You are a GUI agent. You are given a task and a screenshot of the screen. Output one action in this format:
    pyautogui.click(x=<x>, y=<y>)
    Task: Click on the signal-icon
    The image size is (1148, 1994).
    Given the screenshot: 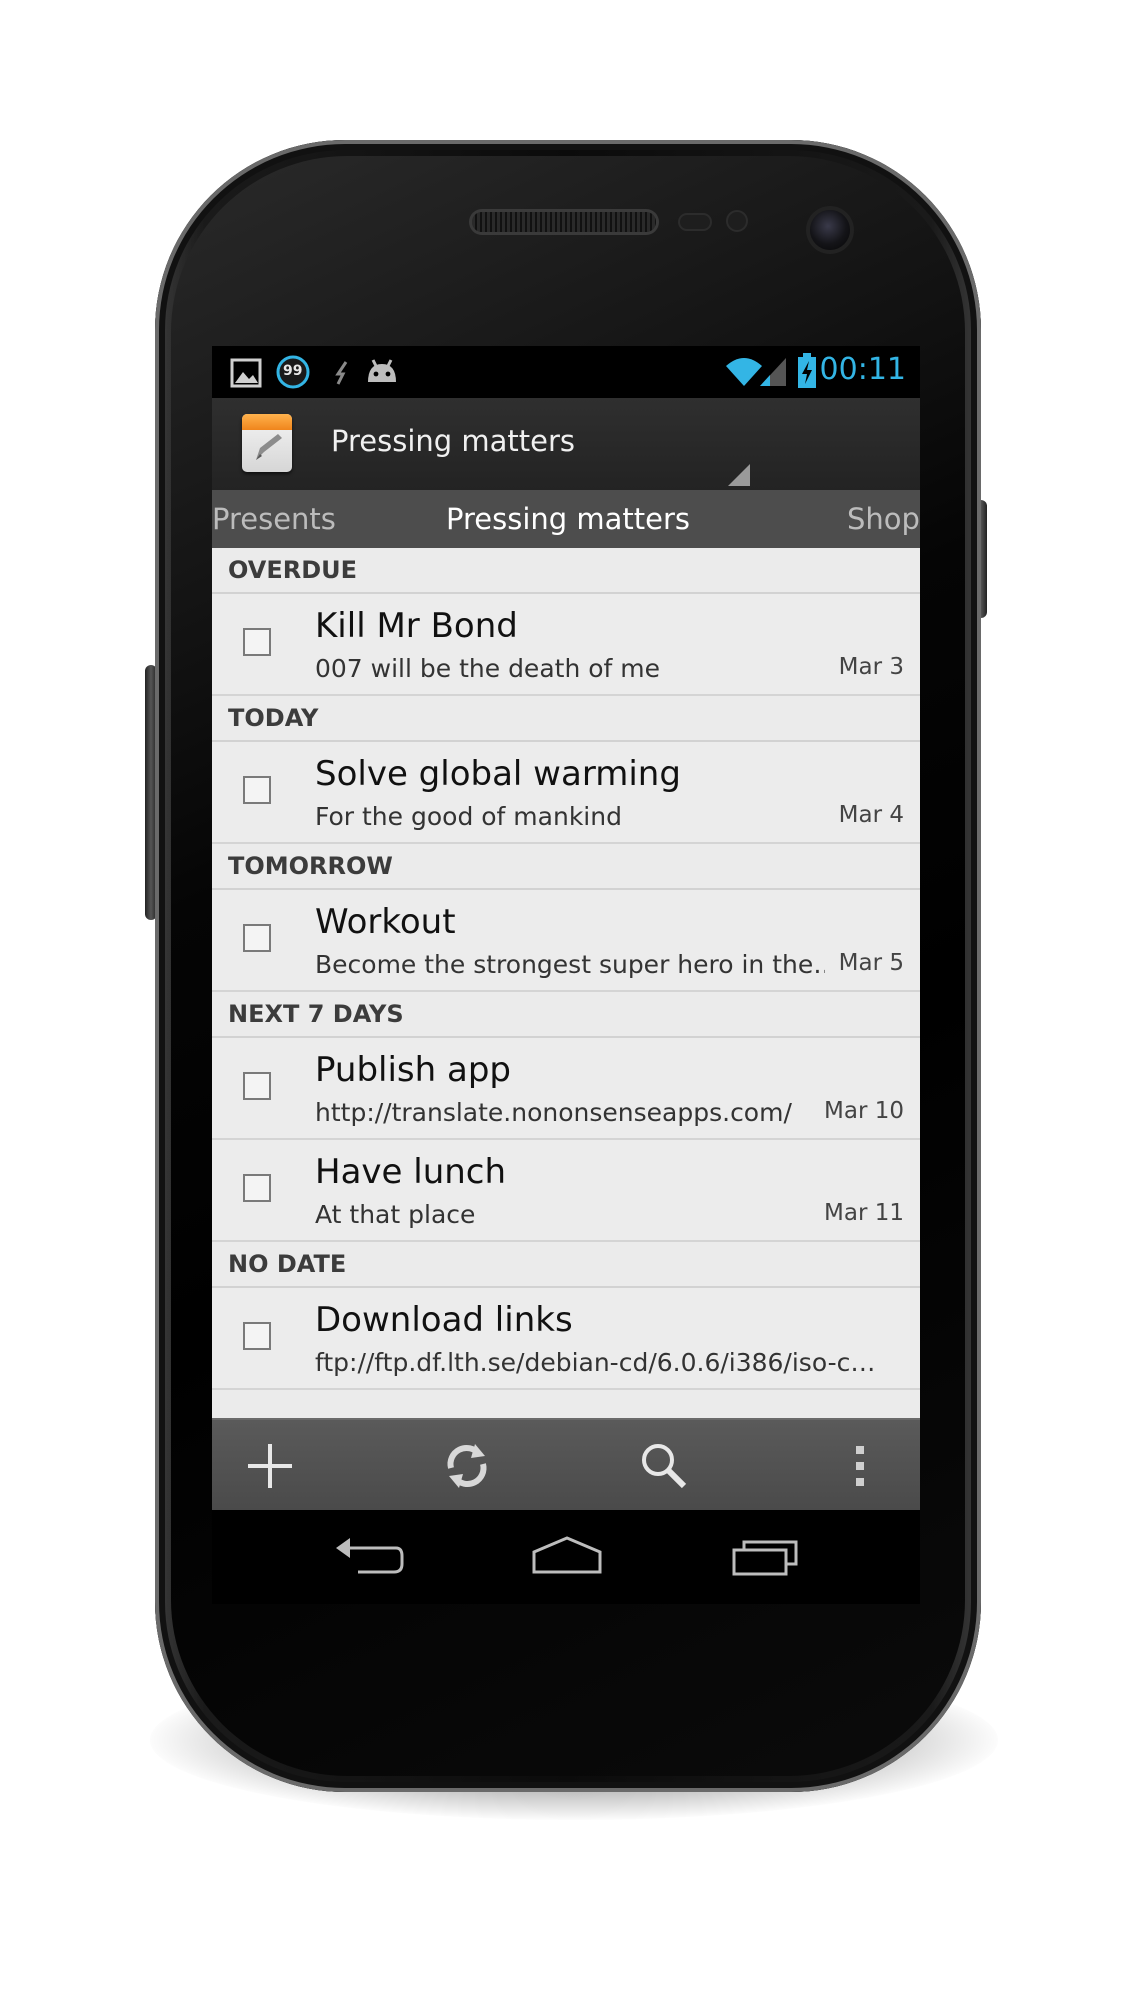 What is the action you would take?
    pyautogui.click(x=773, y=373)
    